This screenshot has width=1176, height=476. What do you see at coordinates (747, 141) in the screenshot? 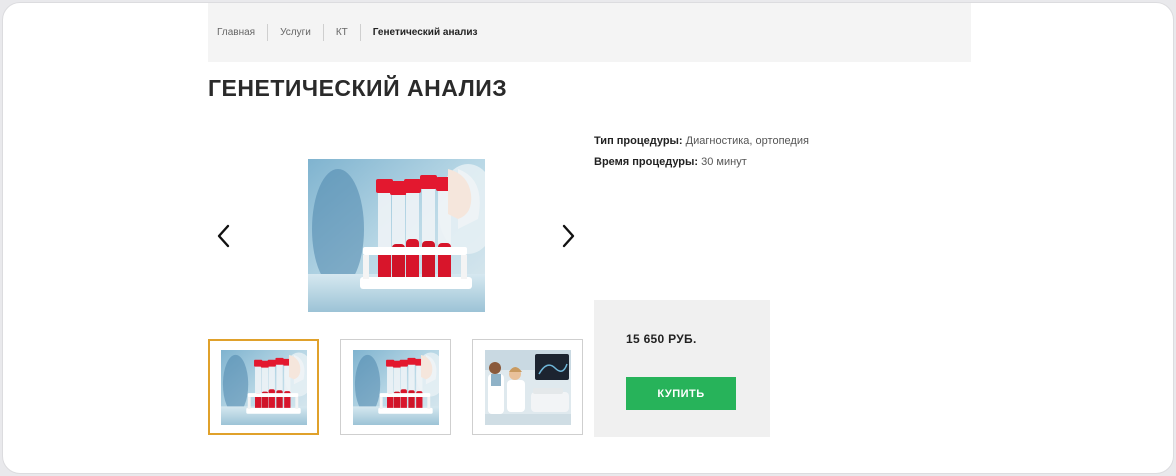
I see `procedure-type-value: Диагностика, ортопедия` at bounding box center [747, 141].